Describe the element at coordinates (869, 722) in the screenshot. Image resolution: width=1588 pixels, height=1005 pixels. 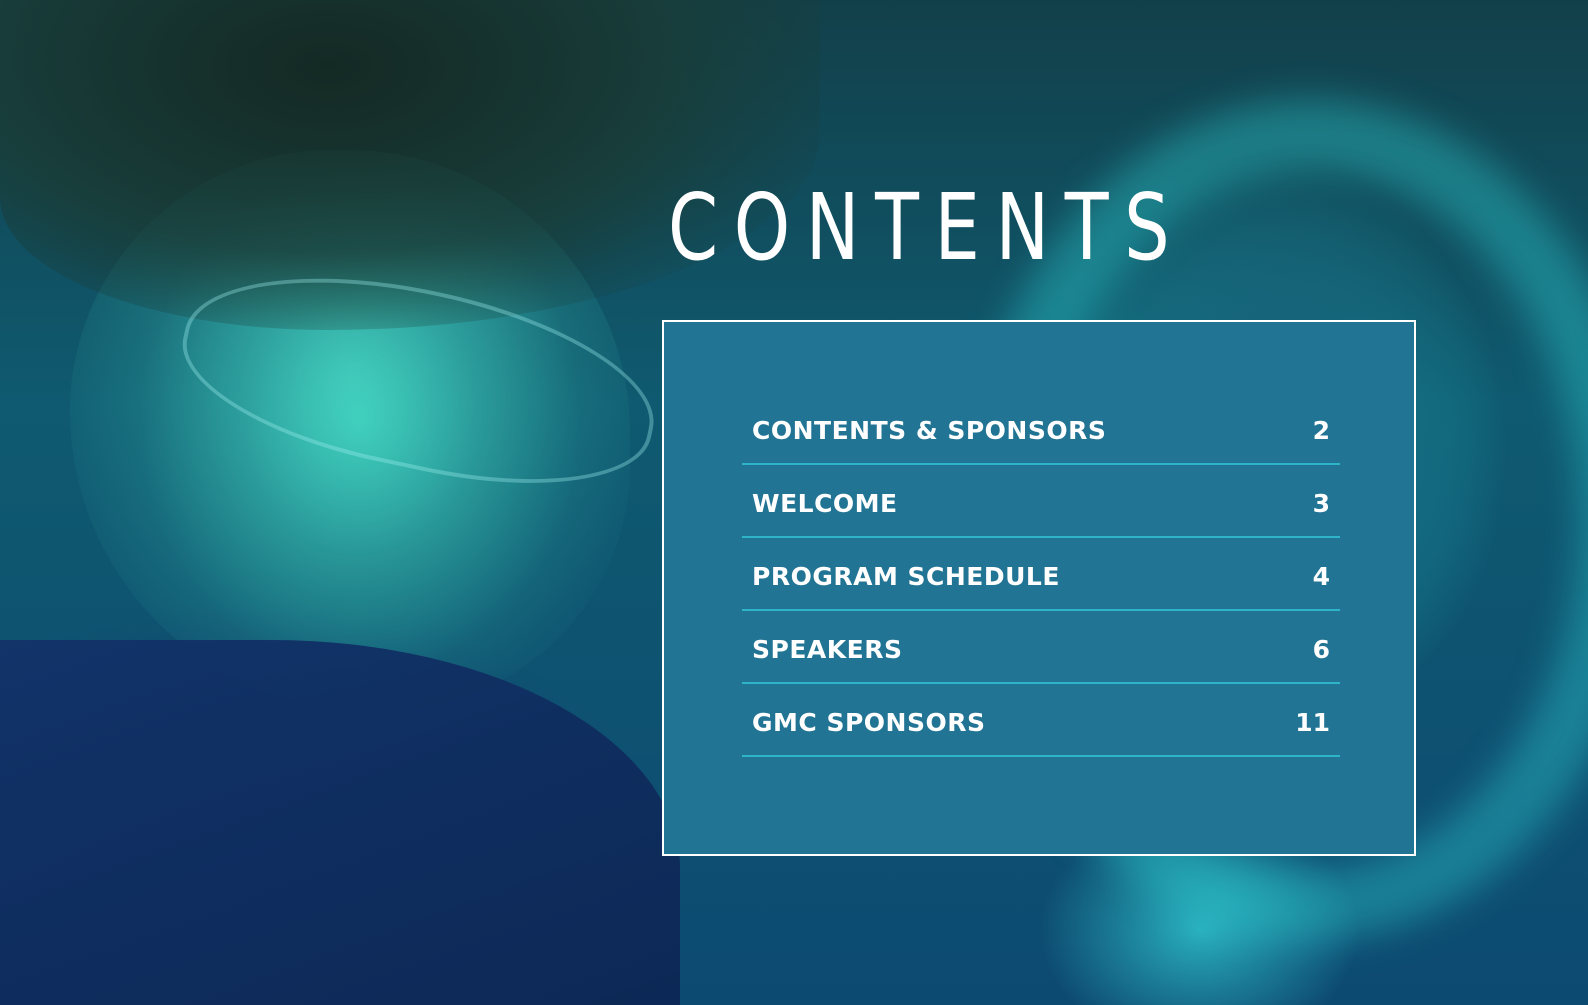
I see `toc-item-label: GMC SPONSORS` at that location.